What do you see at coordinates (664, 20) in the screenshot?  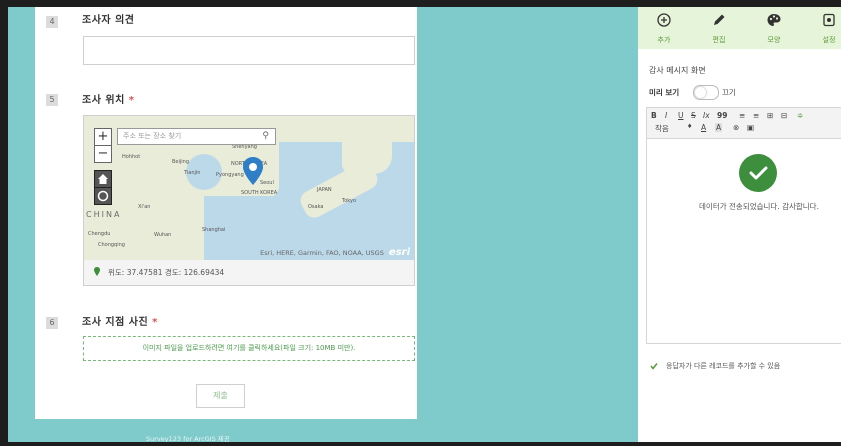 I see `plus-circle-icon` at bounding box center [664, 20].